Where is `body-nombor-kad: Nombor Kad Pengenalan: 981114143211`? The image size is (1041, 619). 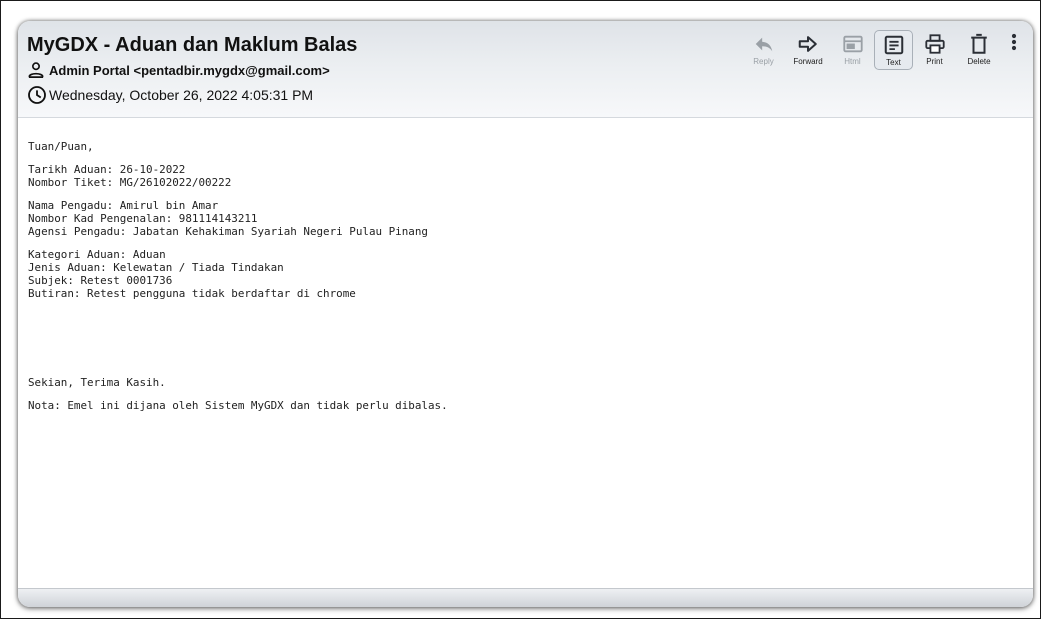
body-nombor-kad: Nombor Kad Pengenalan: 981114143211 is located at coordinates (143, 218).